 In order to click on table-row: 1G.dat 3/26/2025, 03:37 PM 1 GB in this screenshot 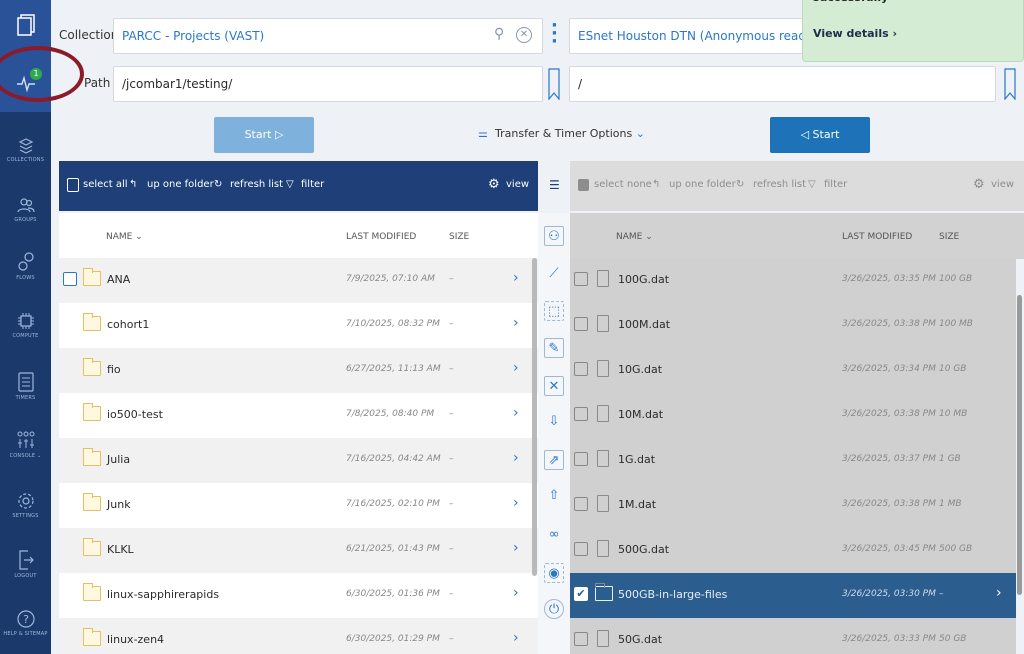, I will do `click(793, 460)`.